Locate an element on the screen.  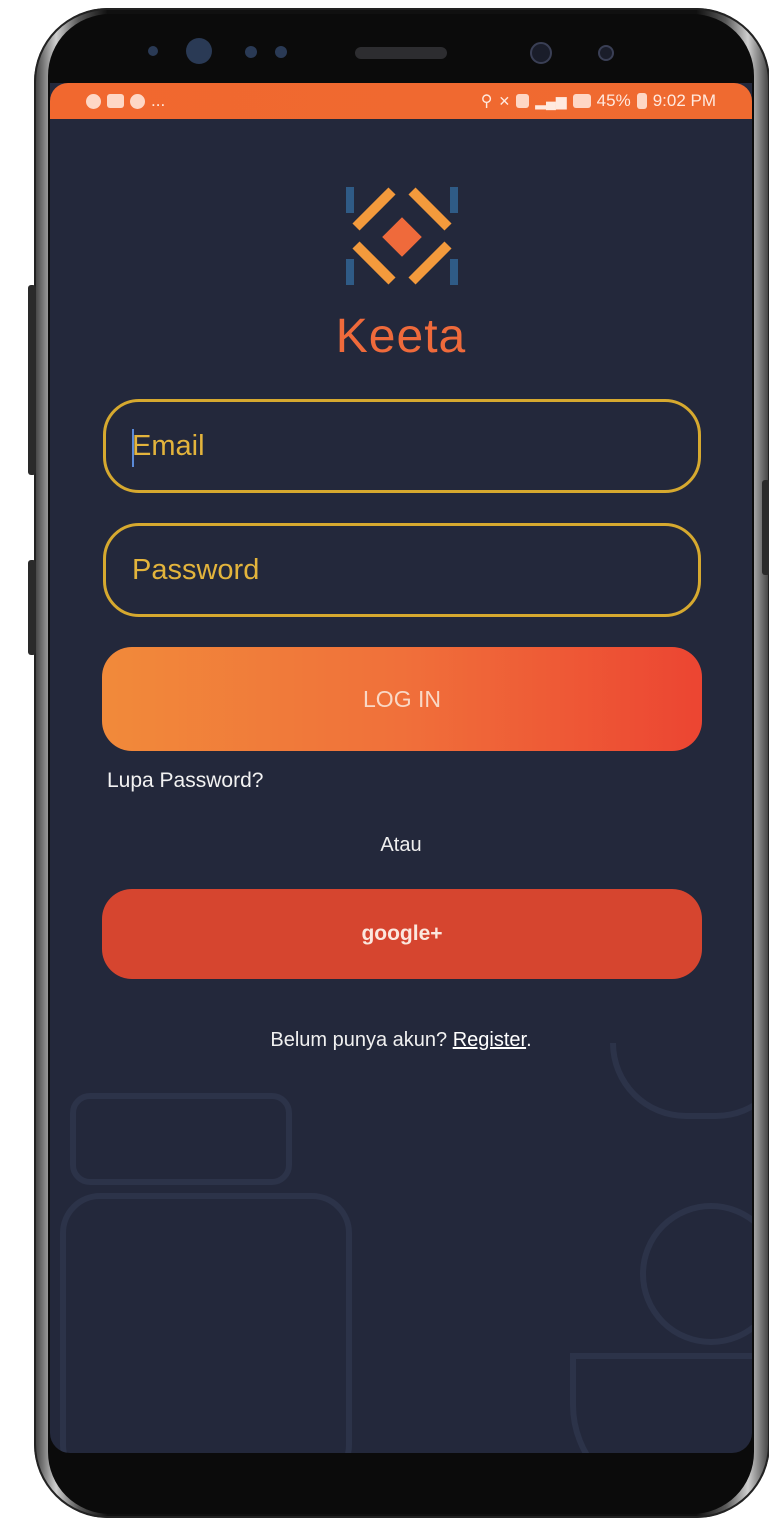
side-button-left-lower is located at coordinates (32, 607).